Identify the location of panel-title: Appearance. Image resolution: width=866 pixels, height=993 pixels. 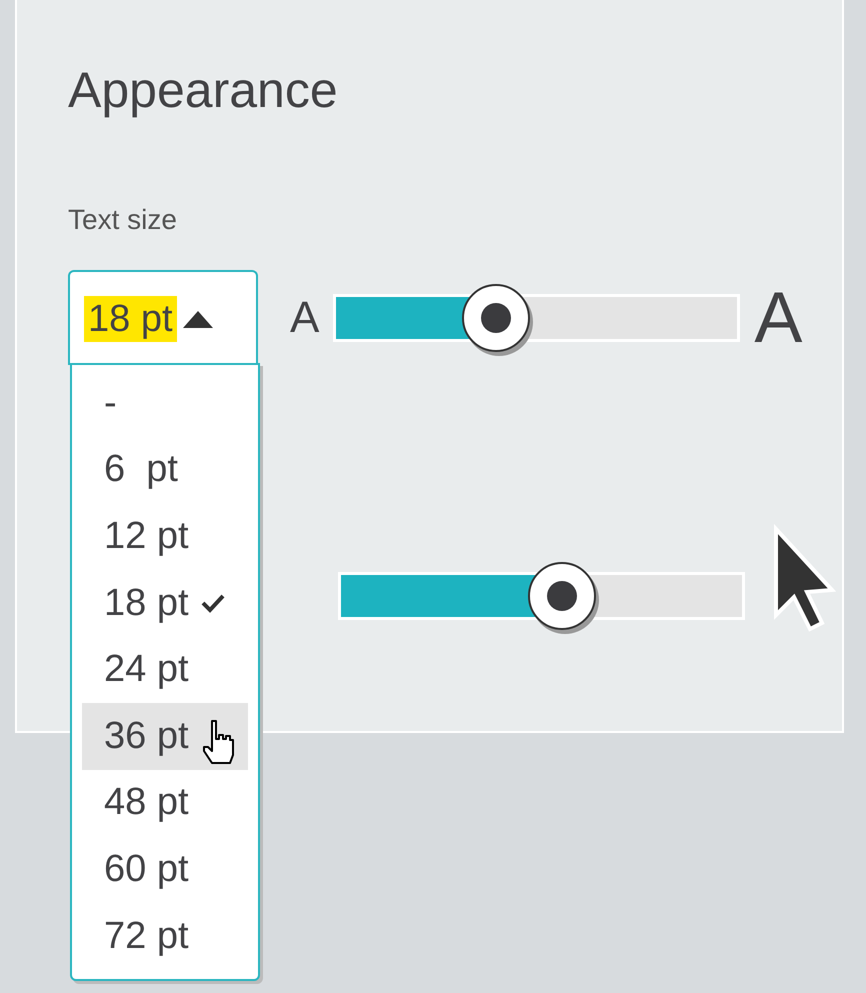
(203, 90).